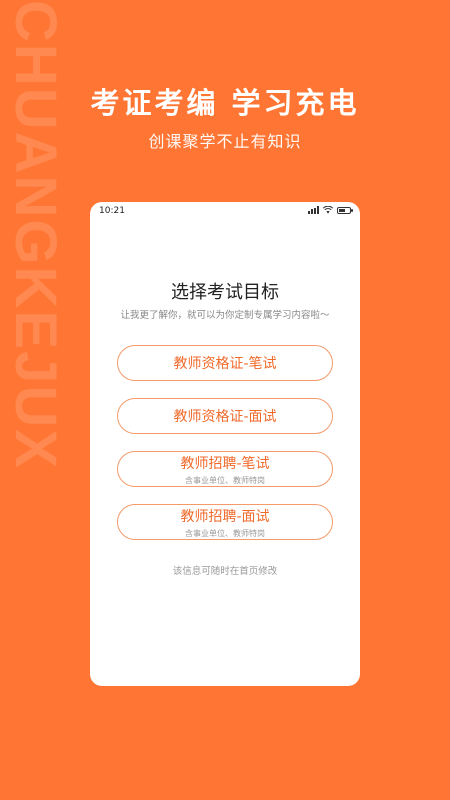 The height and width of the screenshot is (800, 450). Describe the element at coordinates (225, 463) in the screenshot. I see `option-label: 教师招聘-笔试` at that location.